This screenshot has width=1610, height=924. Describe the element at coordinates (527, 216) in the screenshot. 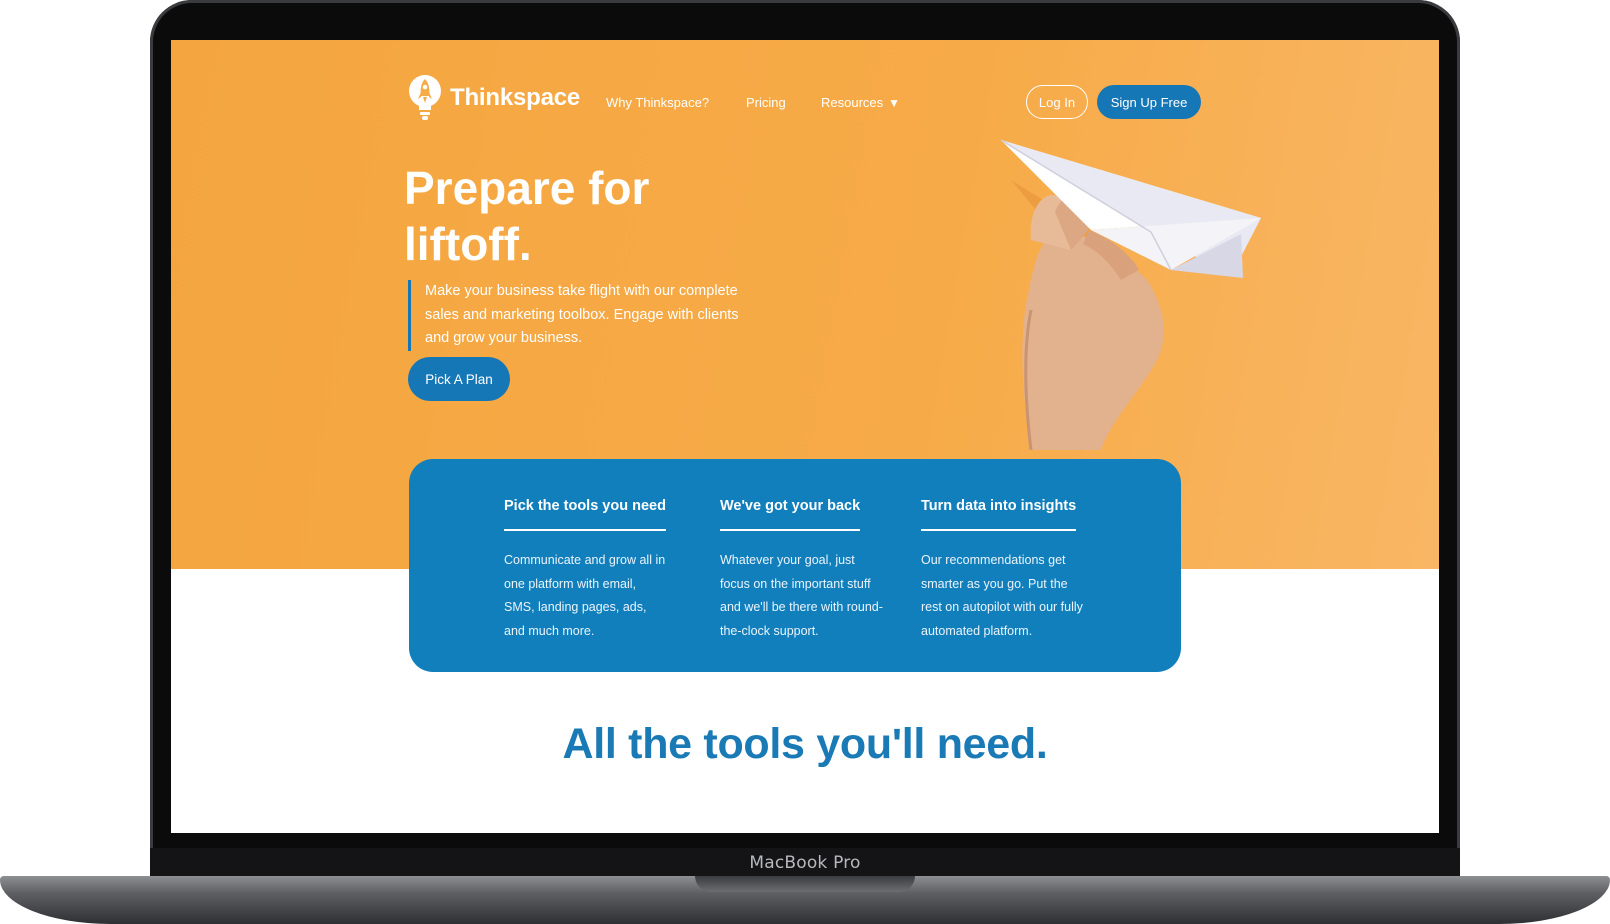

I see `hero-title: Prepare for liftoff.` at that location.